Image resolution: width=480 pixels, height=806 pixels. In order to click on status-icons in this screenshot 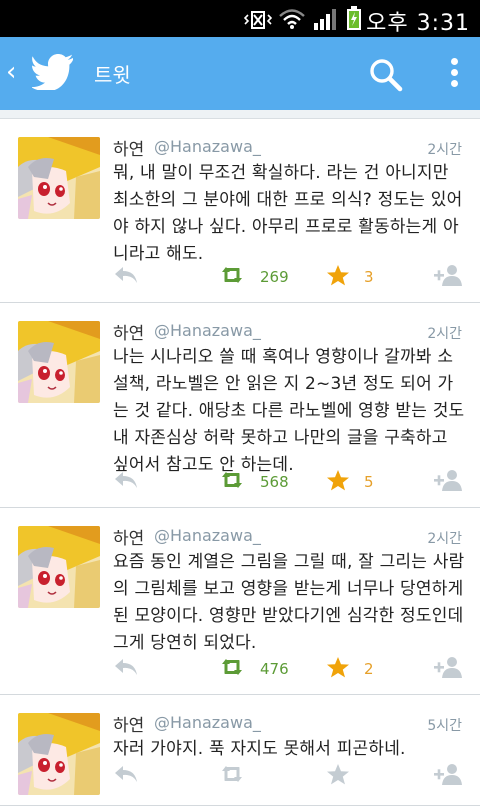, I will do `click(303, 18)`.